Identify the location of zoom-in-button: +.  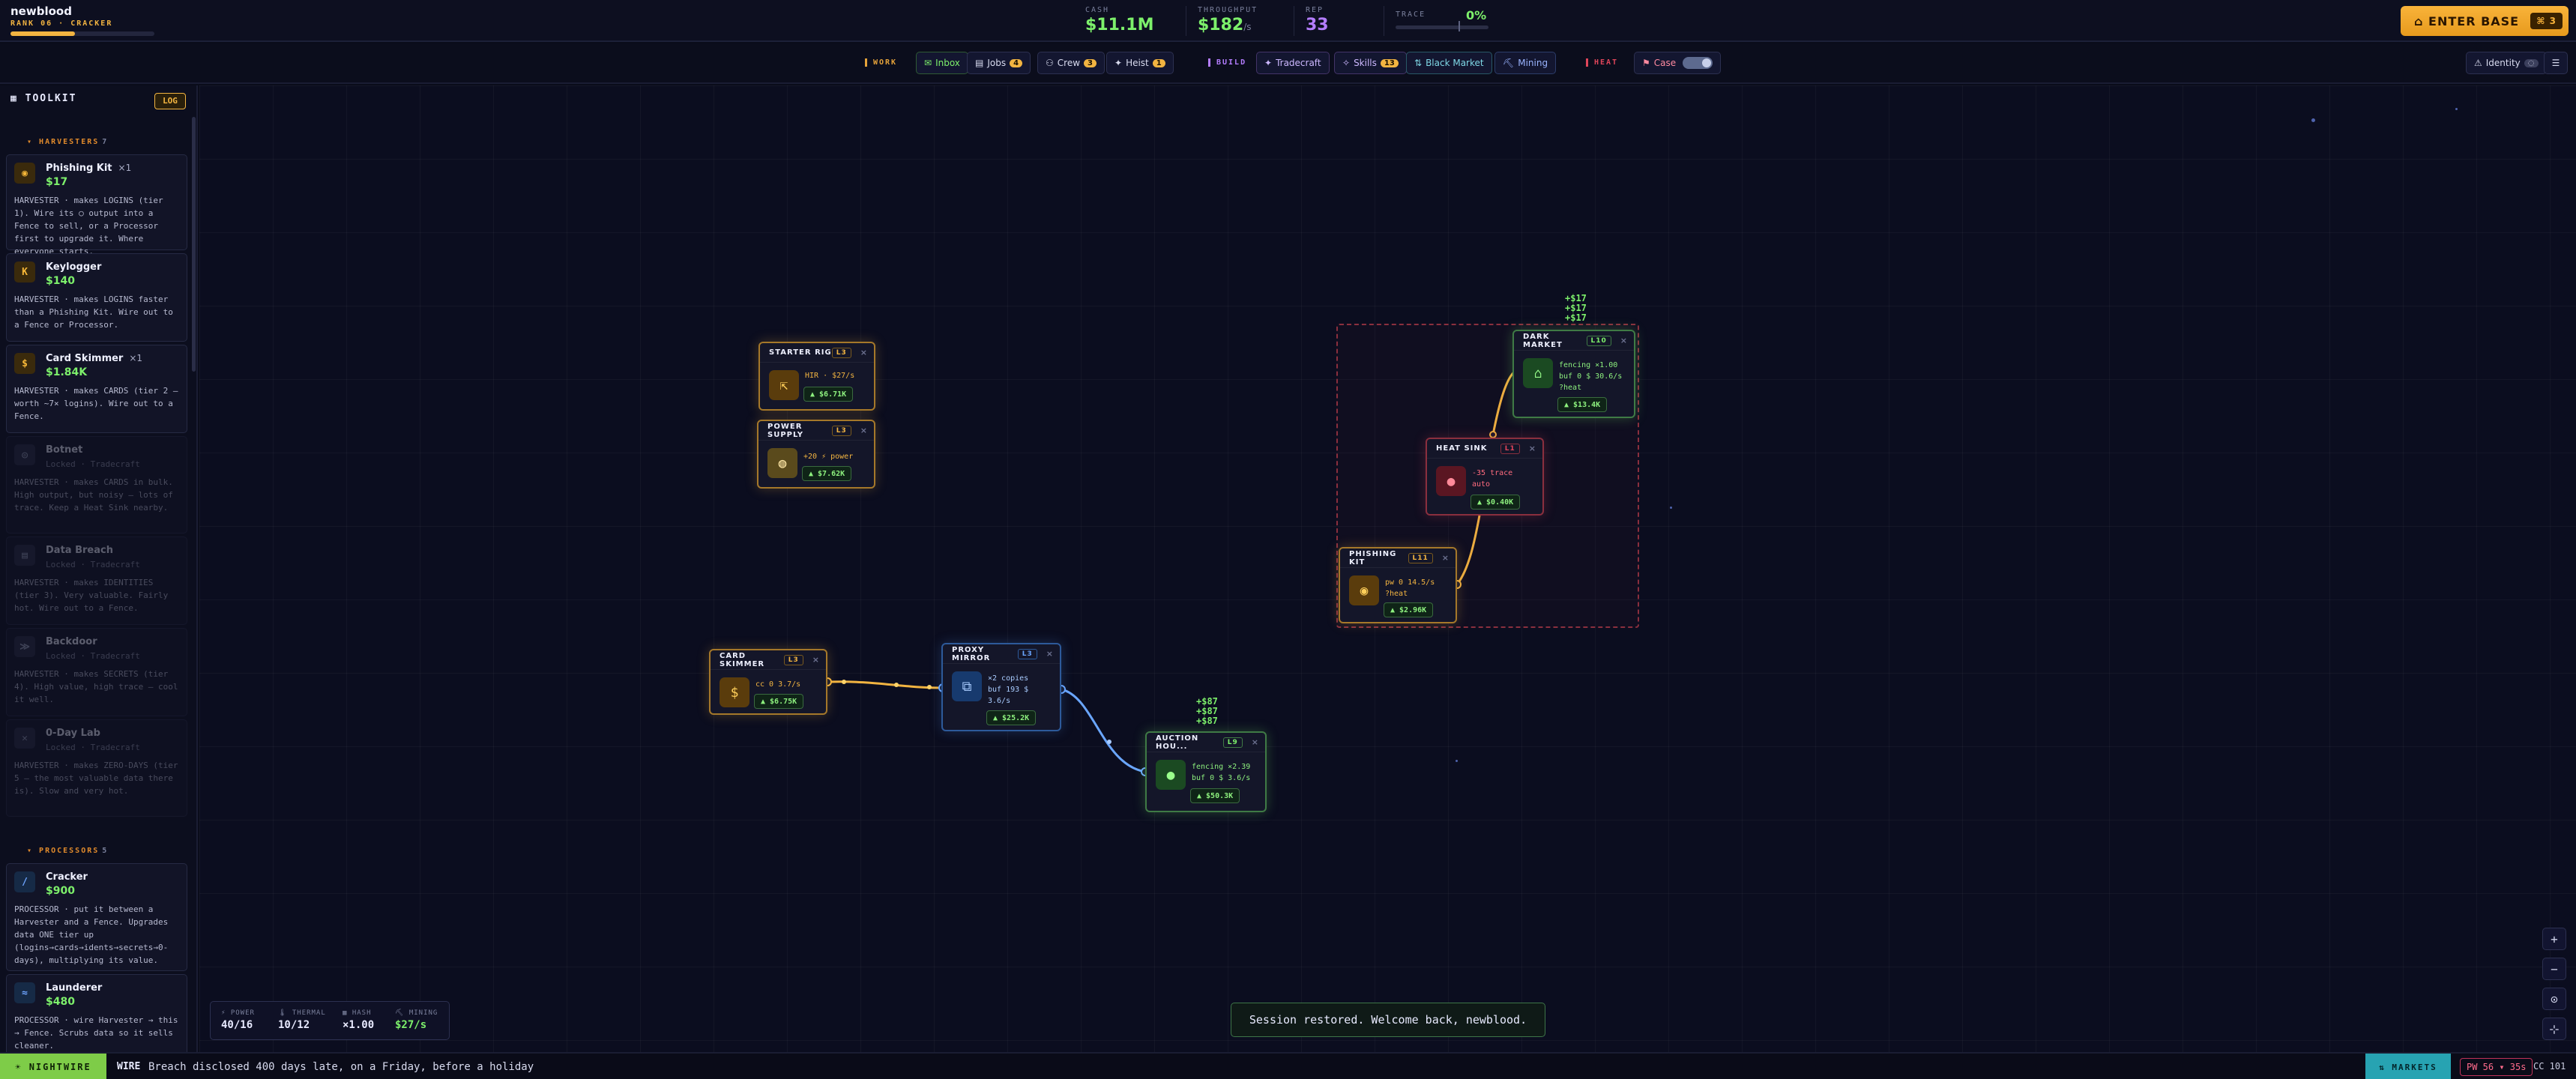
(2554, 939).